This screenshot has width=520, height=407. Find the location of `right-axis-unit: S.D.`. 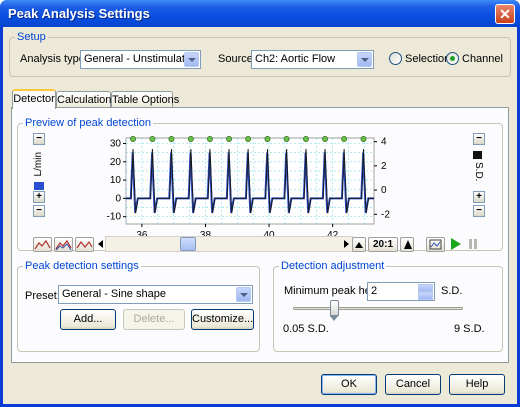

right-axis-unit: S.D. is located at coordinates (478, 172).